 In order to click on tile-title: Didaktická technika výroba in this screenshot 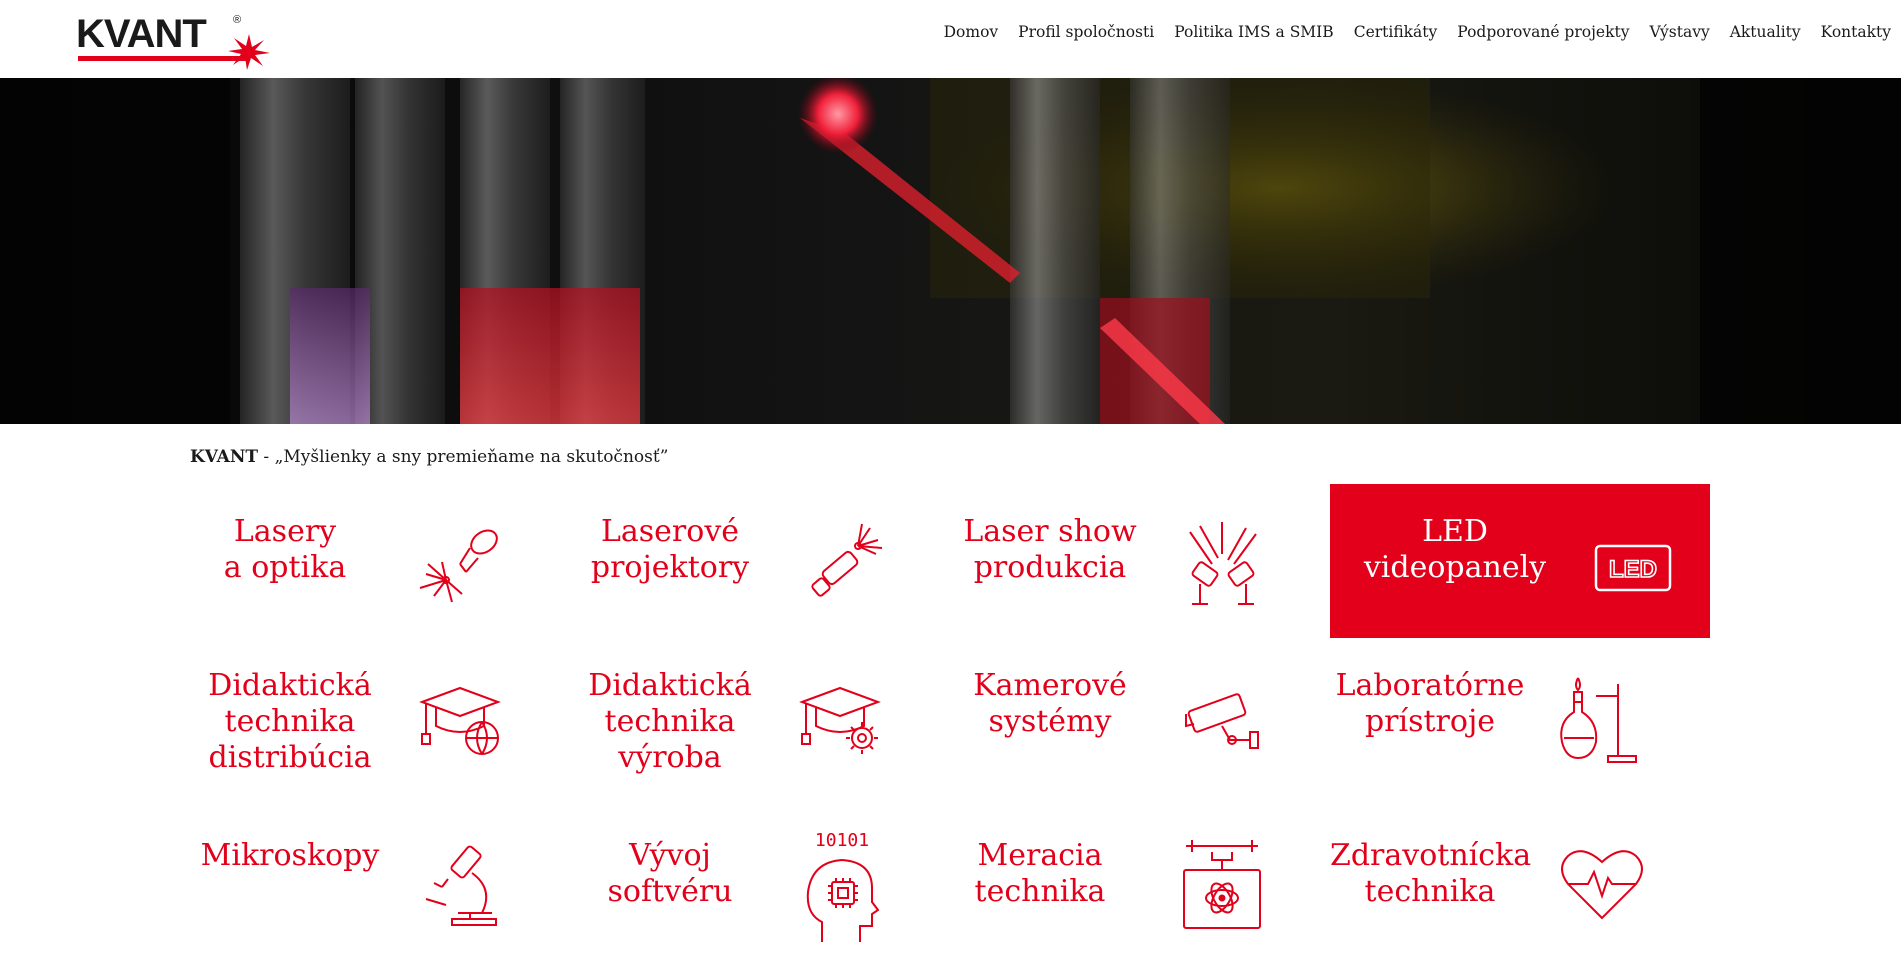, I will do `click(670, 722)`.